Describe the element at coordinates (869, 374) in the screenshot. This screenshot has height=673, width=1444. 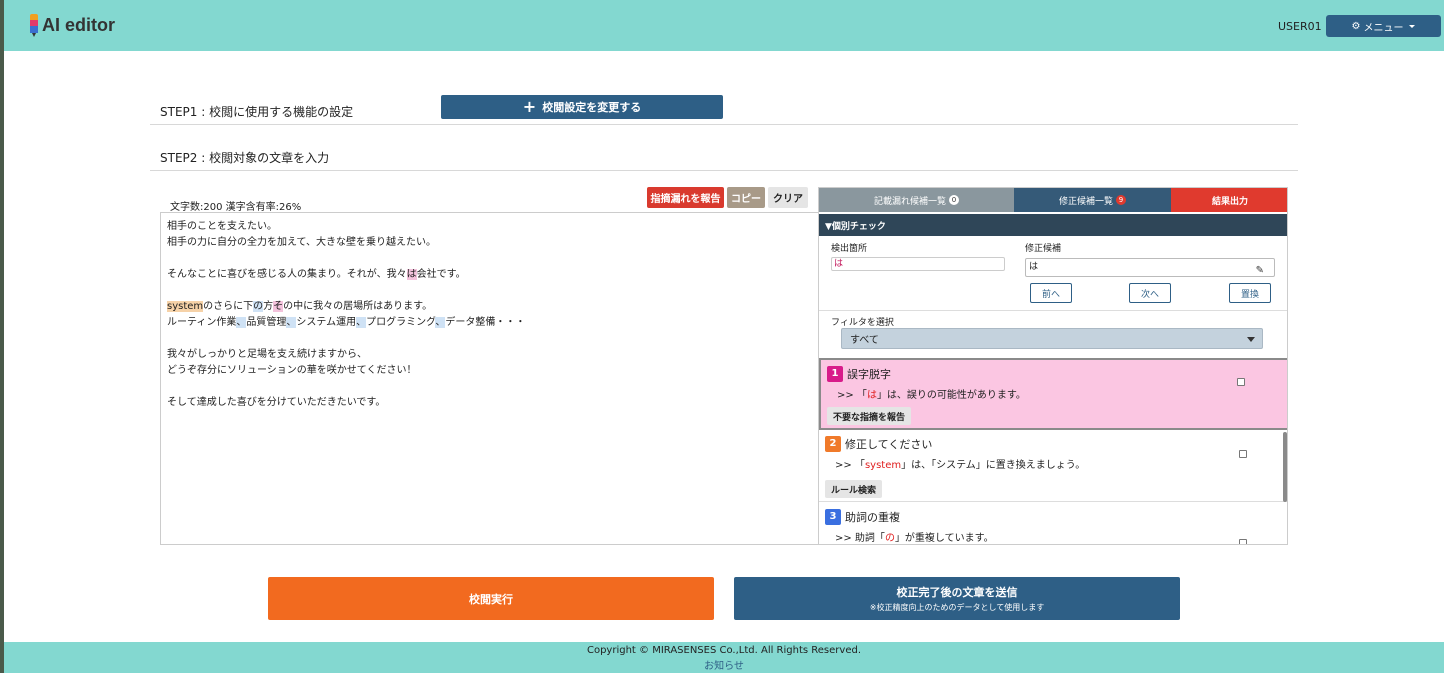
I see `item-title-text: 誤字脱字` at that location.